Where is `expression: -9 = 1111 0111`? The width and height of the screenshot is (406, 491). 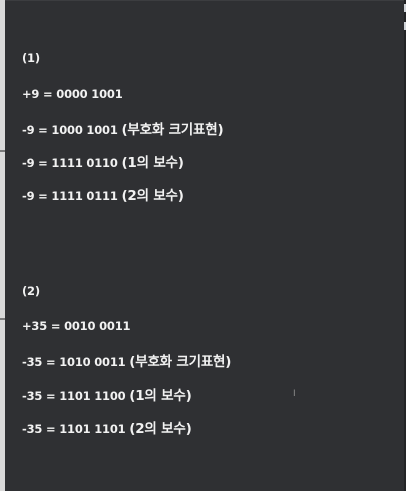 expression: -9 = 1111 0111 is located at coordinates (72, 196).